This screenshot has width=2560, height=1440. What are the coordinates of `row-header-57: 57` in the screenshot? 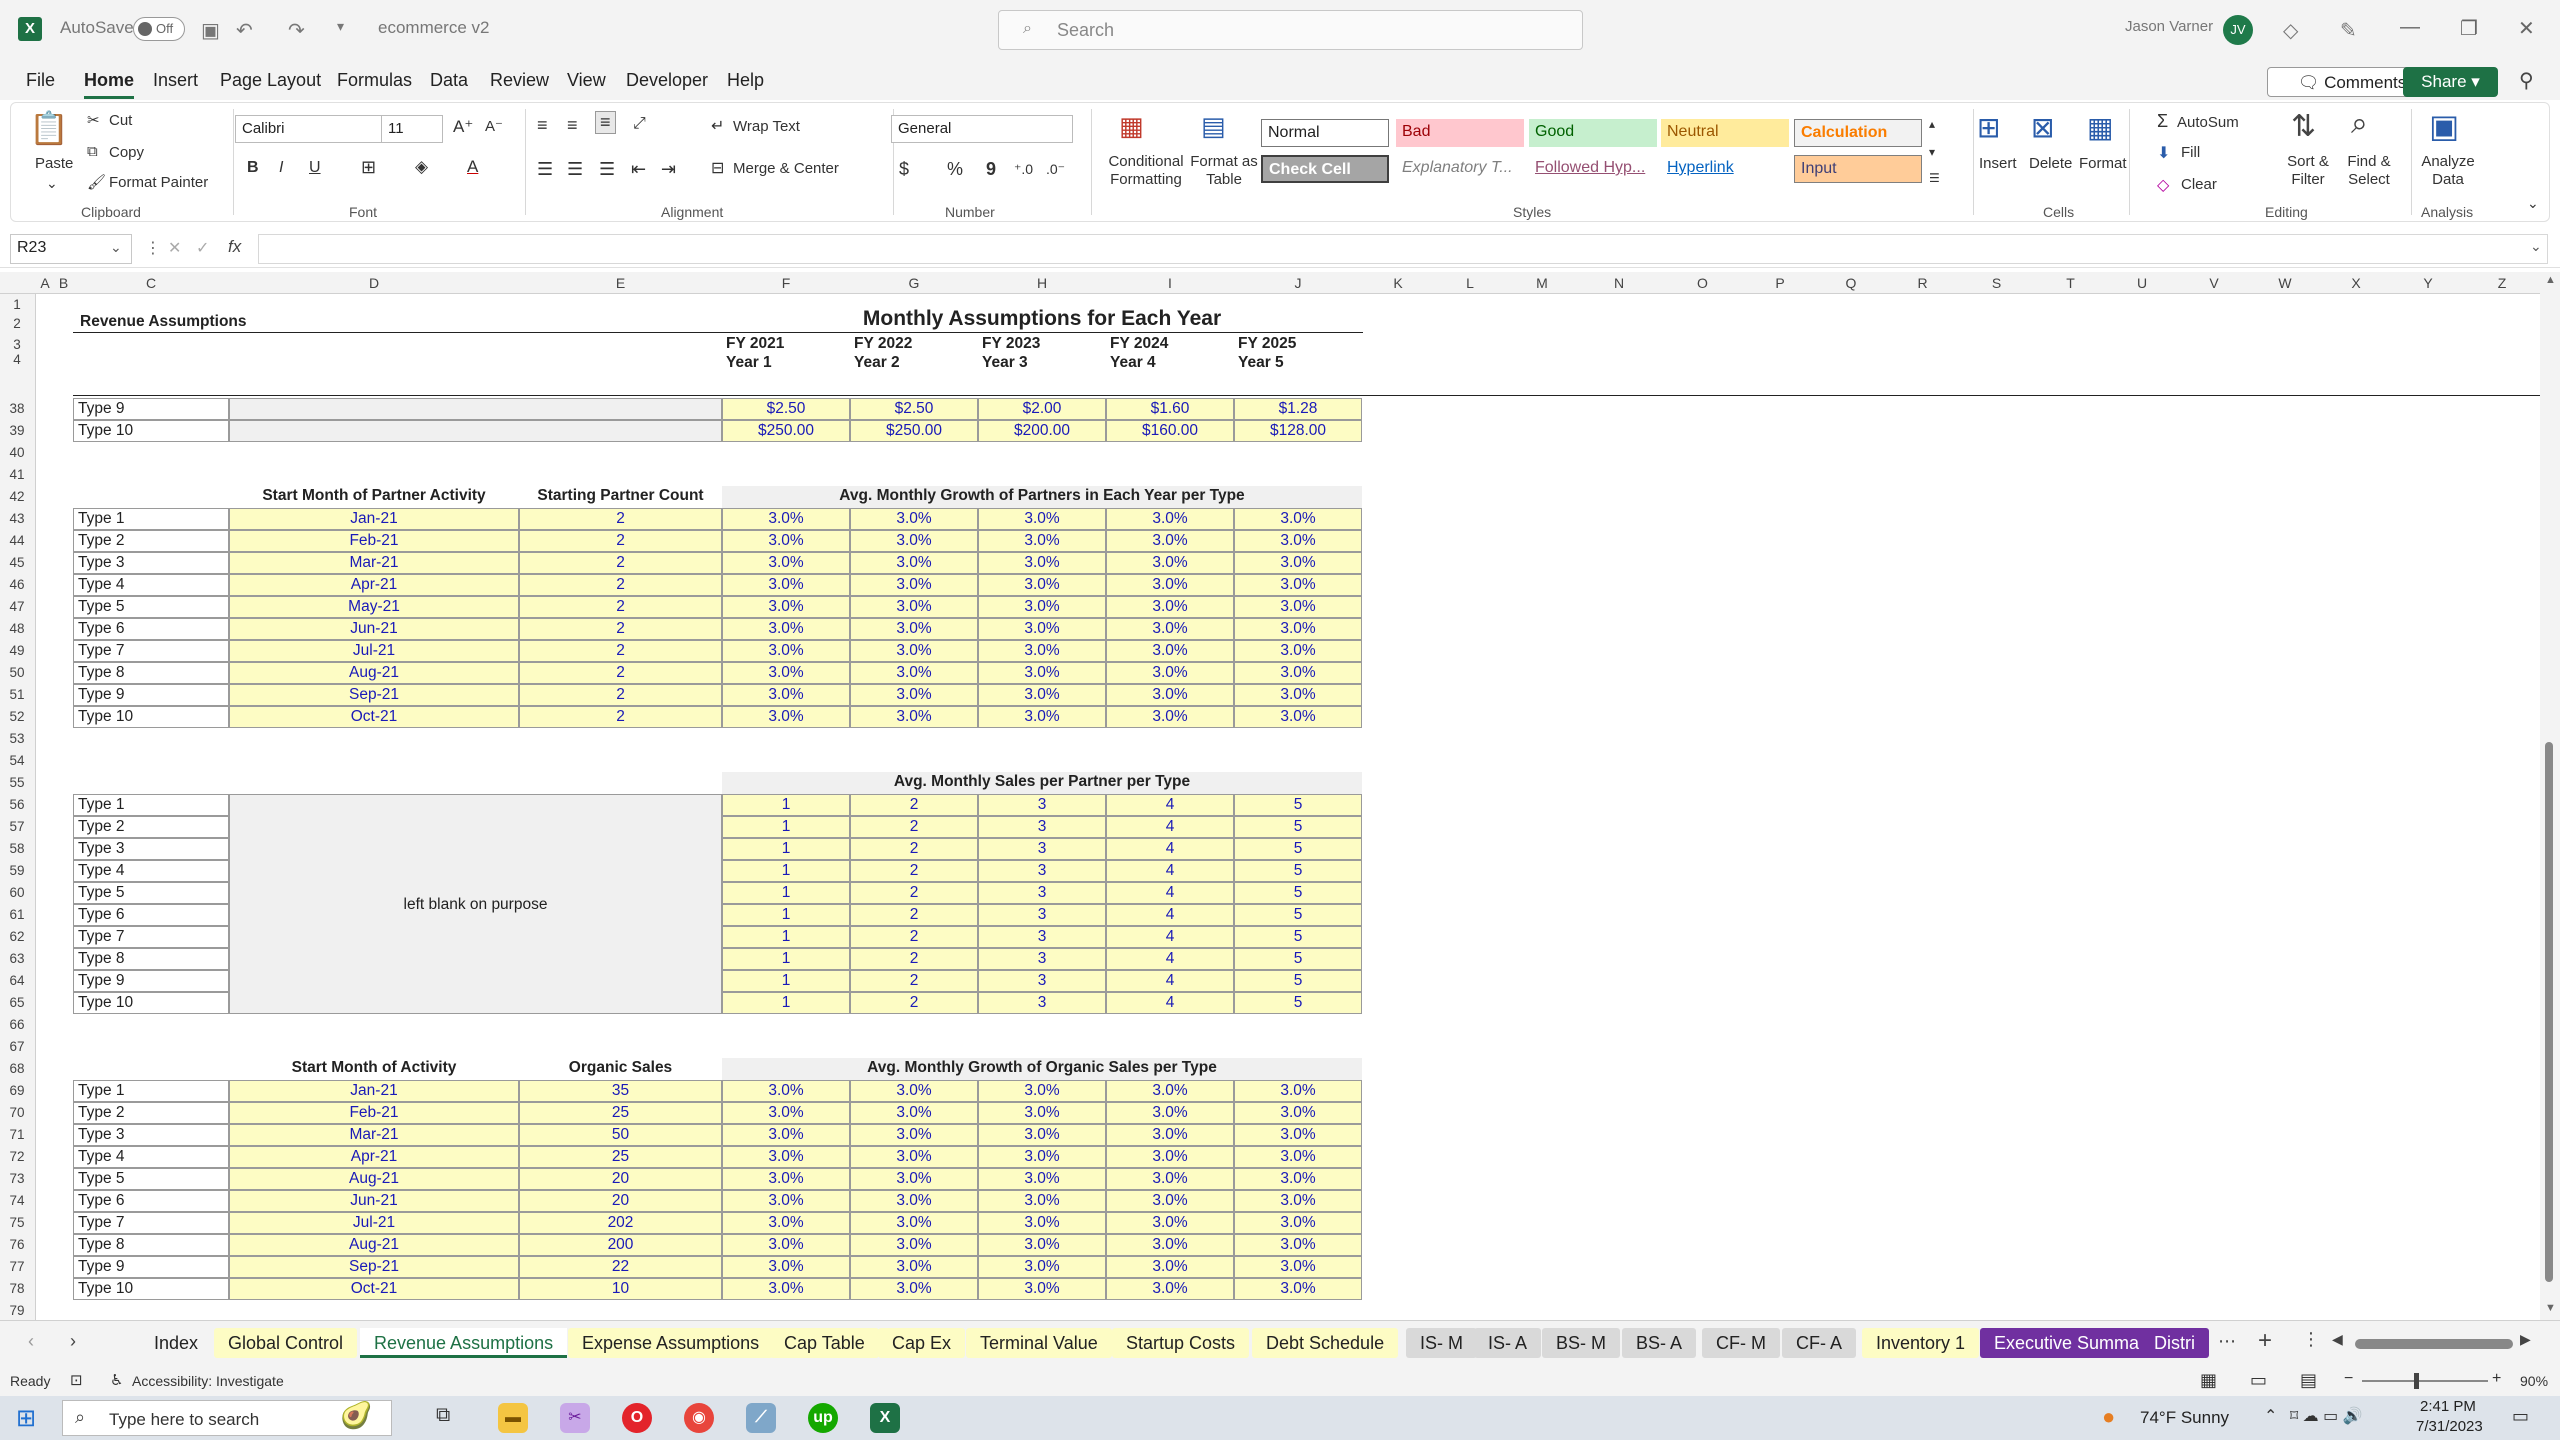 It's located at (17, 826).